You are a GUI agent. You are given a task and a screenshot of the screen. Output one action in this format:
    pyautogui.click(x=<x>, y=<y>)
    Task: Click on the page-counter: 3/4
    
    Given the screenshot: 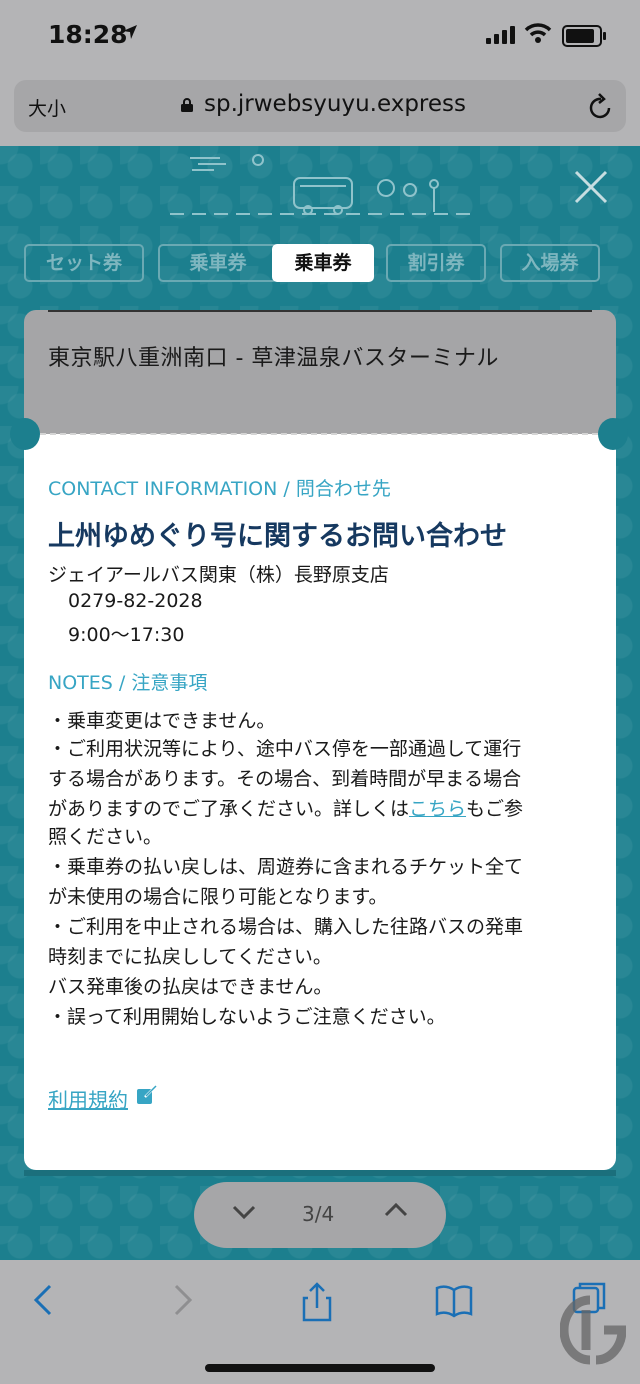 What is the action you would take?
    pyautogui.click(x=318, y=1214)
    